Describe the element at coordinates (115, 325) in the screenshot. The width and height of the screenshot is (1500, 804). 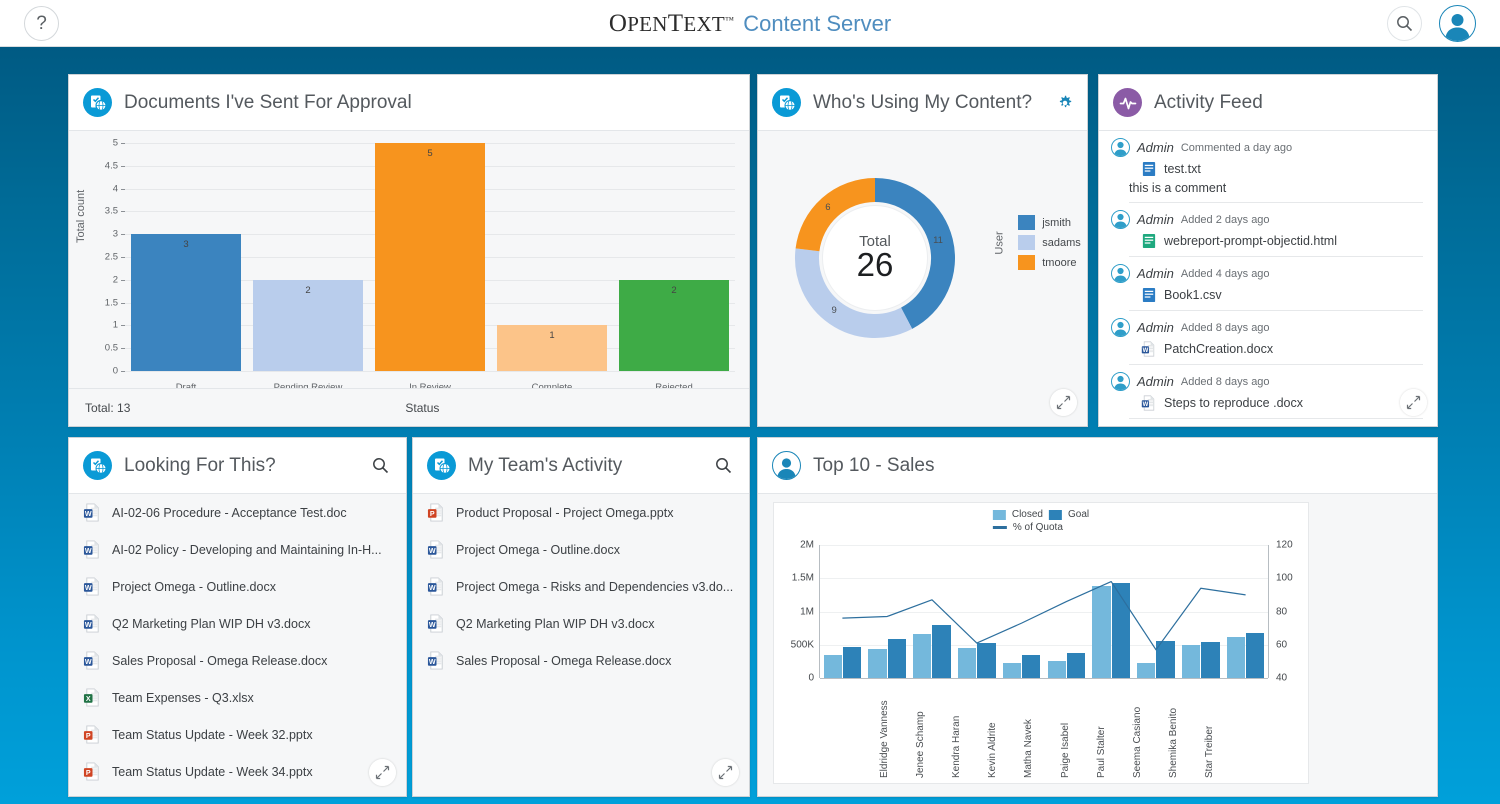
I see `y-axis-tick-label: 1` at that location.